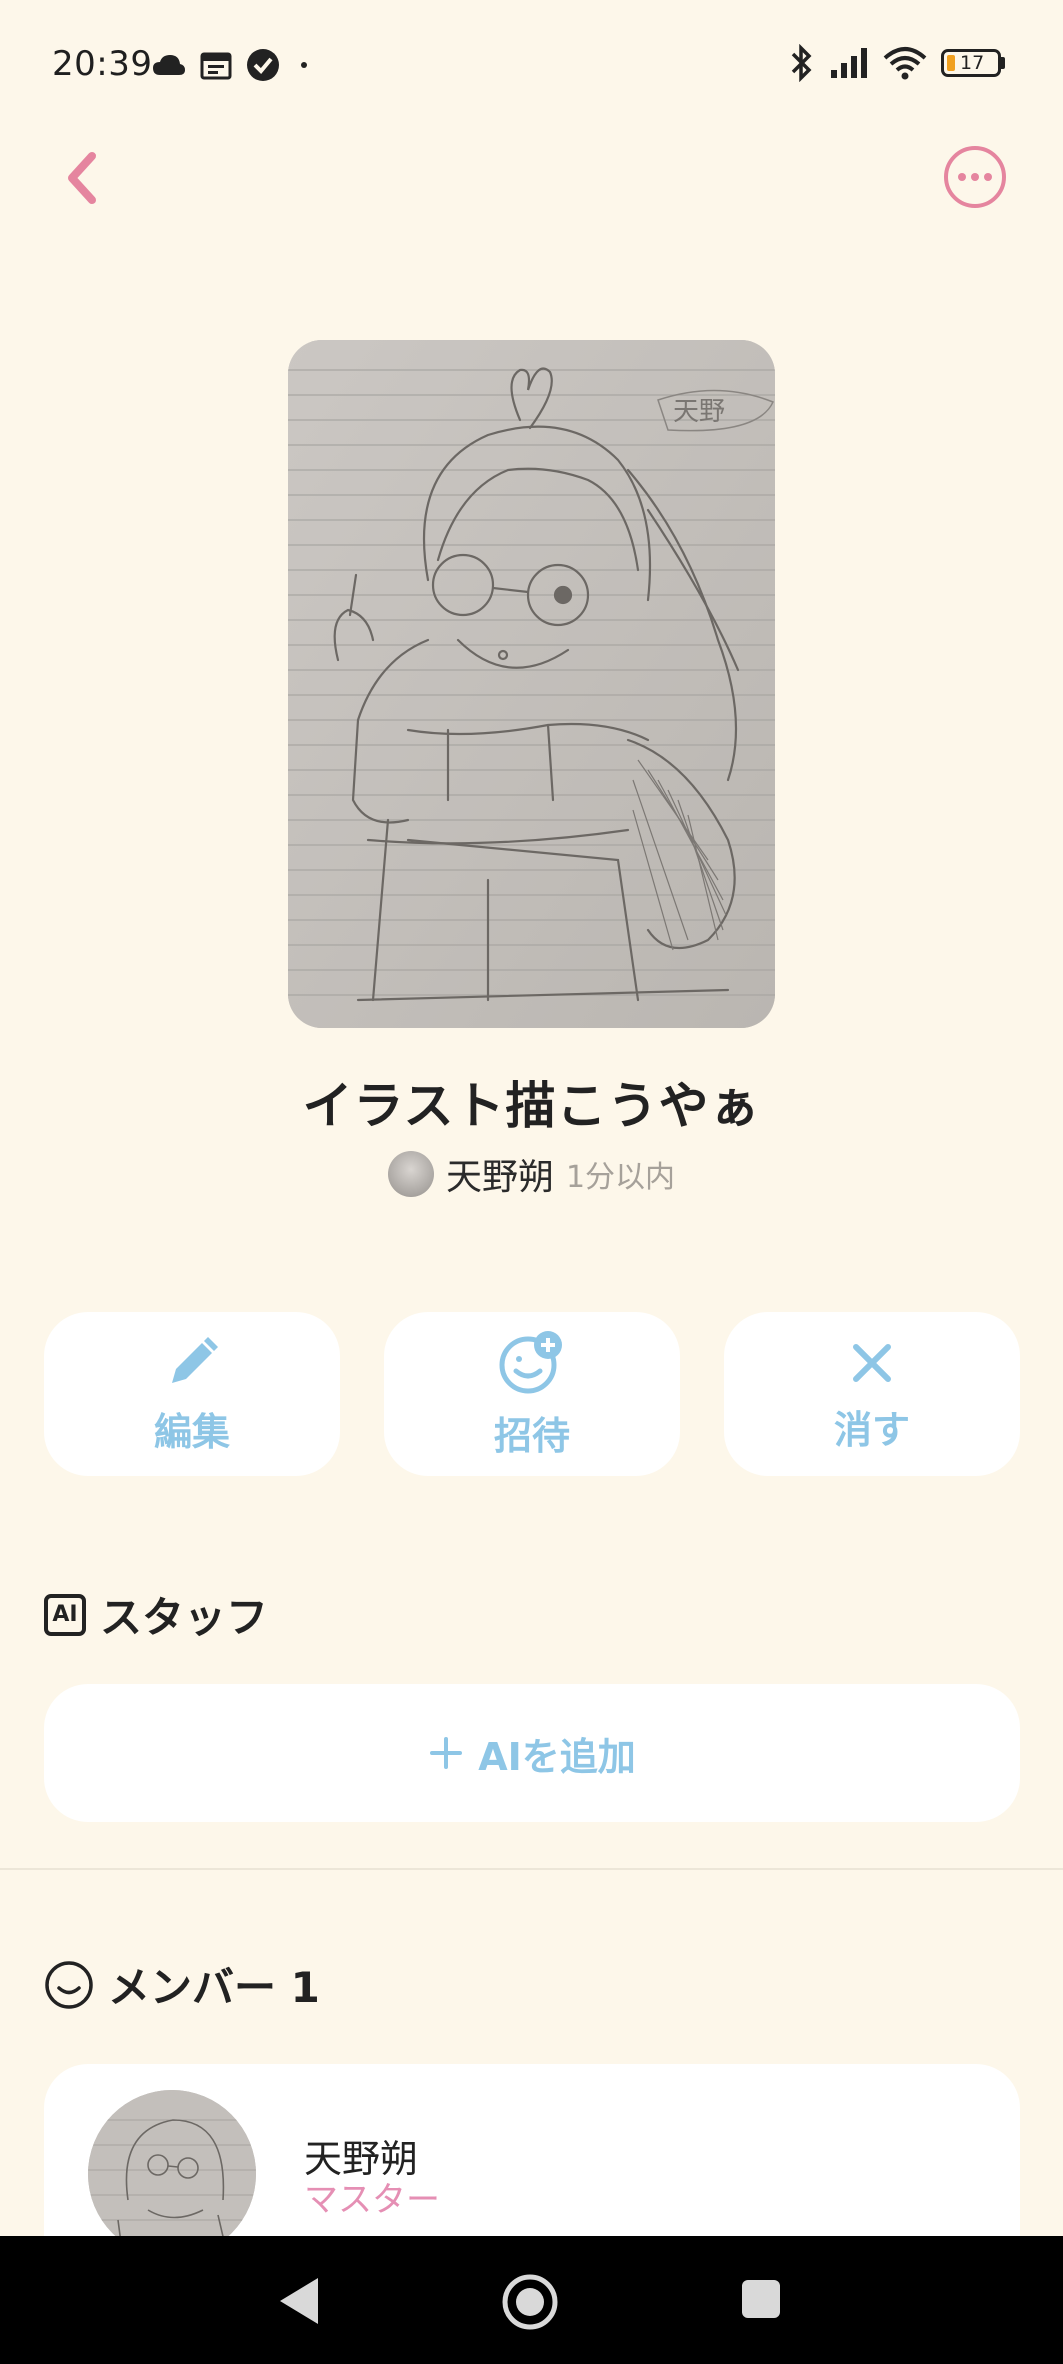 Image resolution: width=1063 pixels, height=2364 pixels. I want to click on system-nav-bar, so click(531, 2300).